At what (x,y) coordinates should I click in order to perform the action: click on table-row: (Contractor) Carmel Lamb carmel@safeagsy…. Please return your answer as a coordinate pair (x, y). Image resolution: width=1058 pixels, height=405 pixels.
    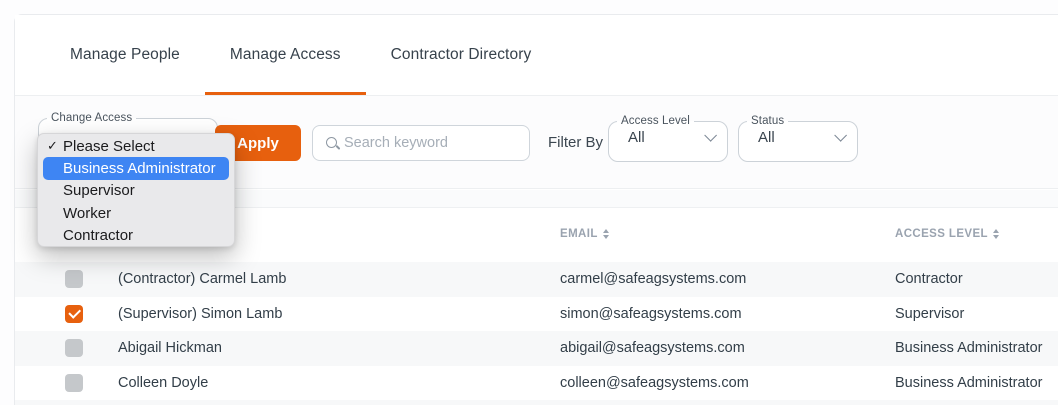
    Looking at the image, I should click on (536, 279).